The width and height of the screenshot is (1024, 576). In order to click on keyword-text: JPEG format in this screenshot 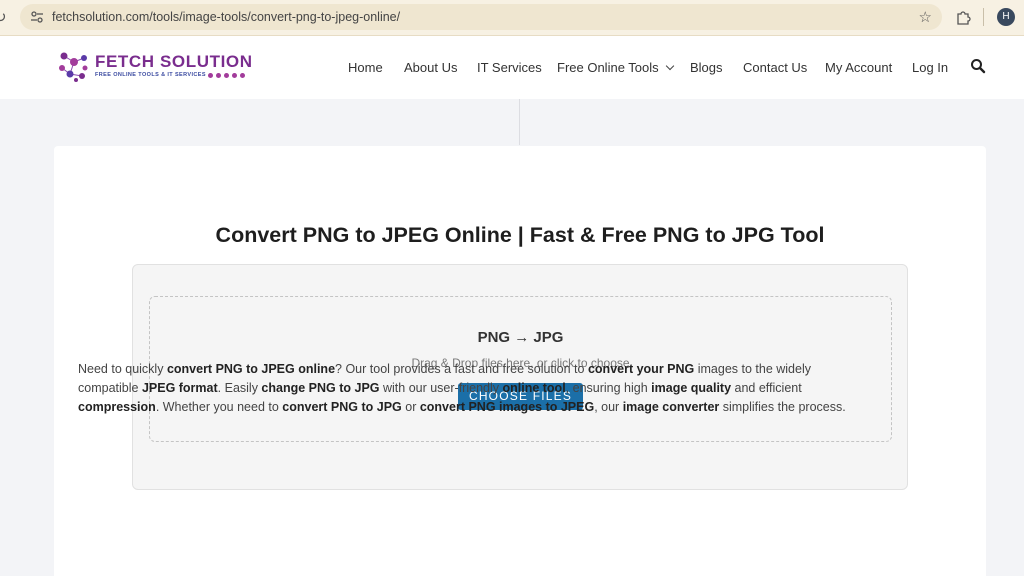, I will do `click(179, 388)`.